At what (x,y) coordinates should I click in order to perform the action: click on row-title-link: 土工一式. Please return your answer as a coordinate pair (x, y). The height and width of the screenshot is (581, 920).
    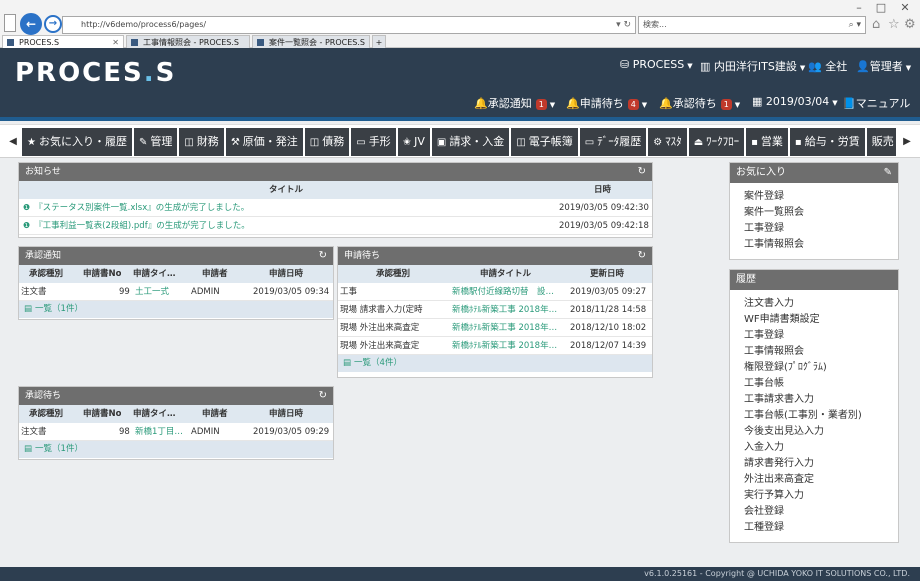
    Looking at the image, I should click on (152, 292).